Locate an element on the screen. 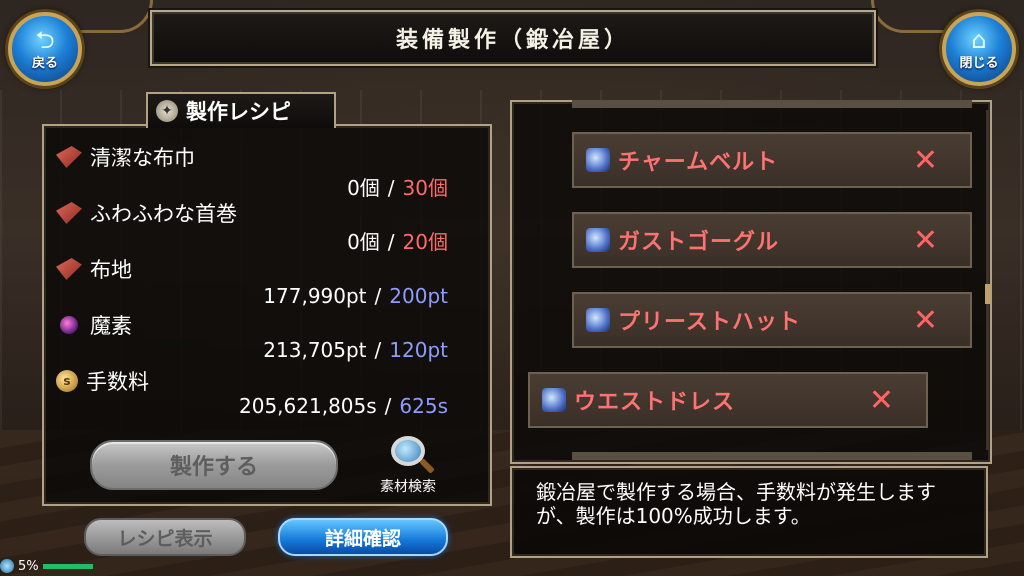 Image resolution: width=1024 pixels, height=576 pixels. recipe-view-button: レシピ表示 is located at coordinates (165, 537).